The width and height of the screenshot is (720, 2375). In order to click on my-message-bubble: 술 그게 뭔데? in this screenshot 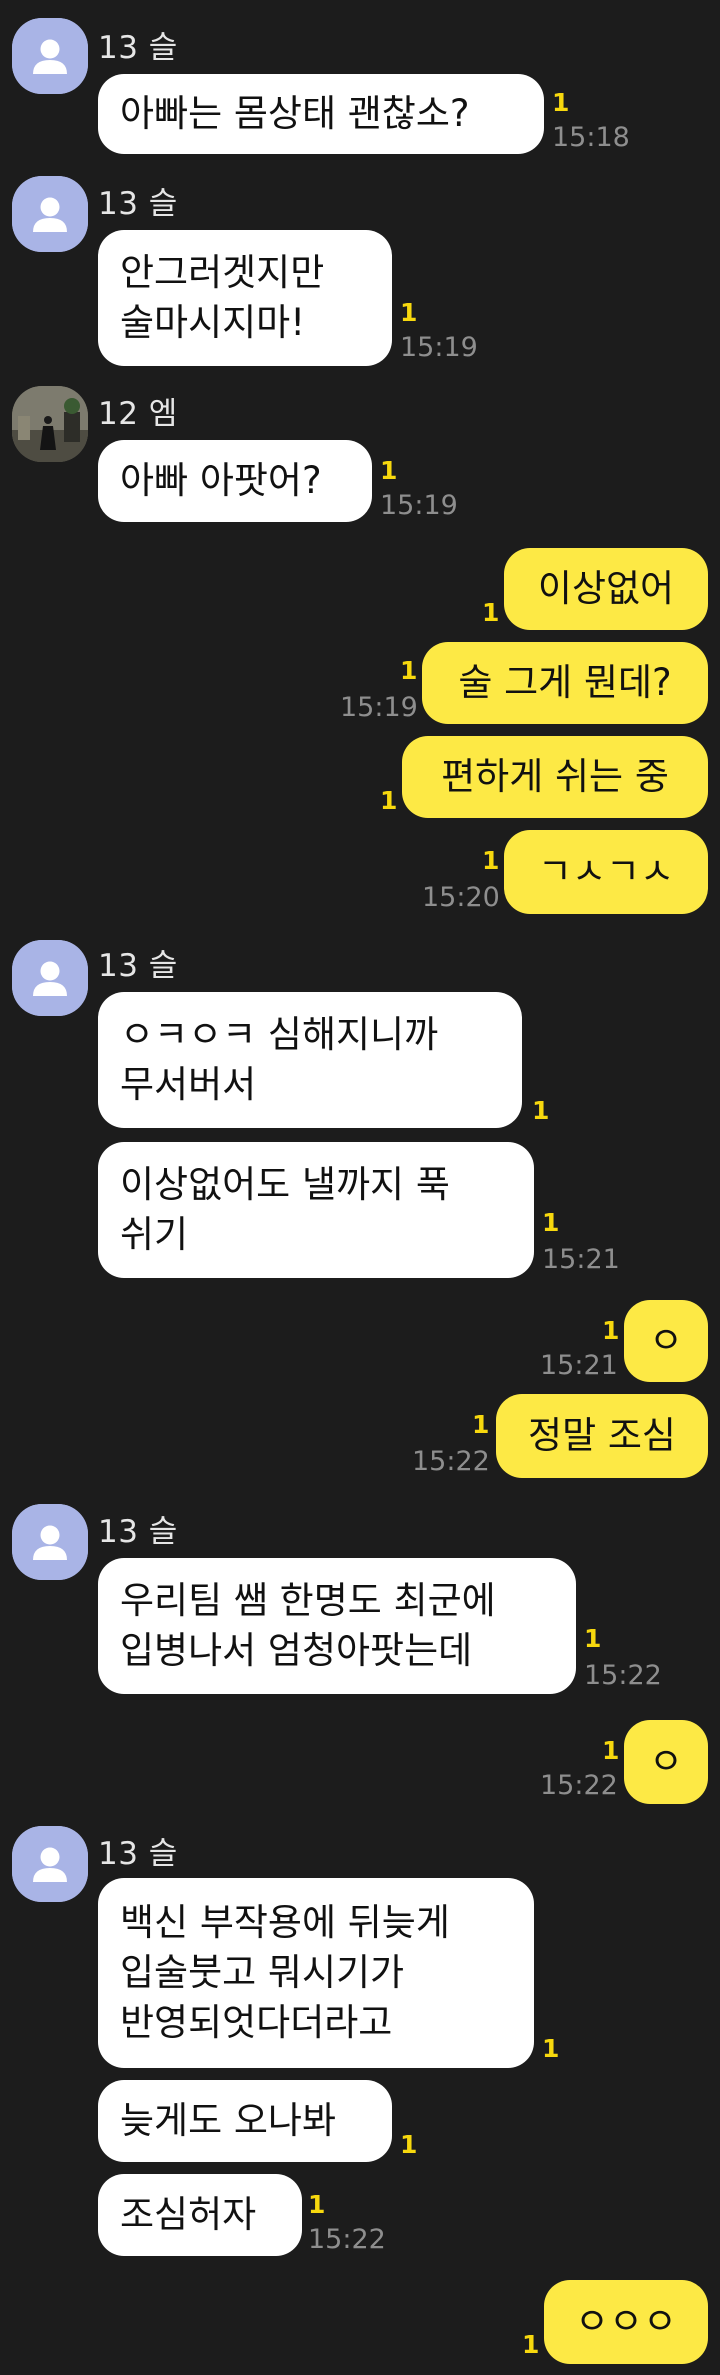, I will do `click(565, 683)`.